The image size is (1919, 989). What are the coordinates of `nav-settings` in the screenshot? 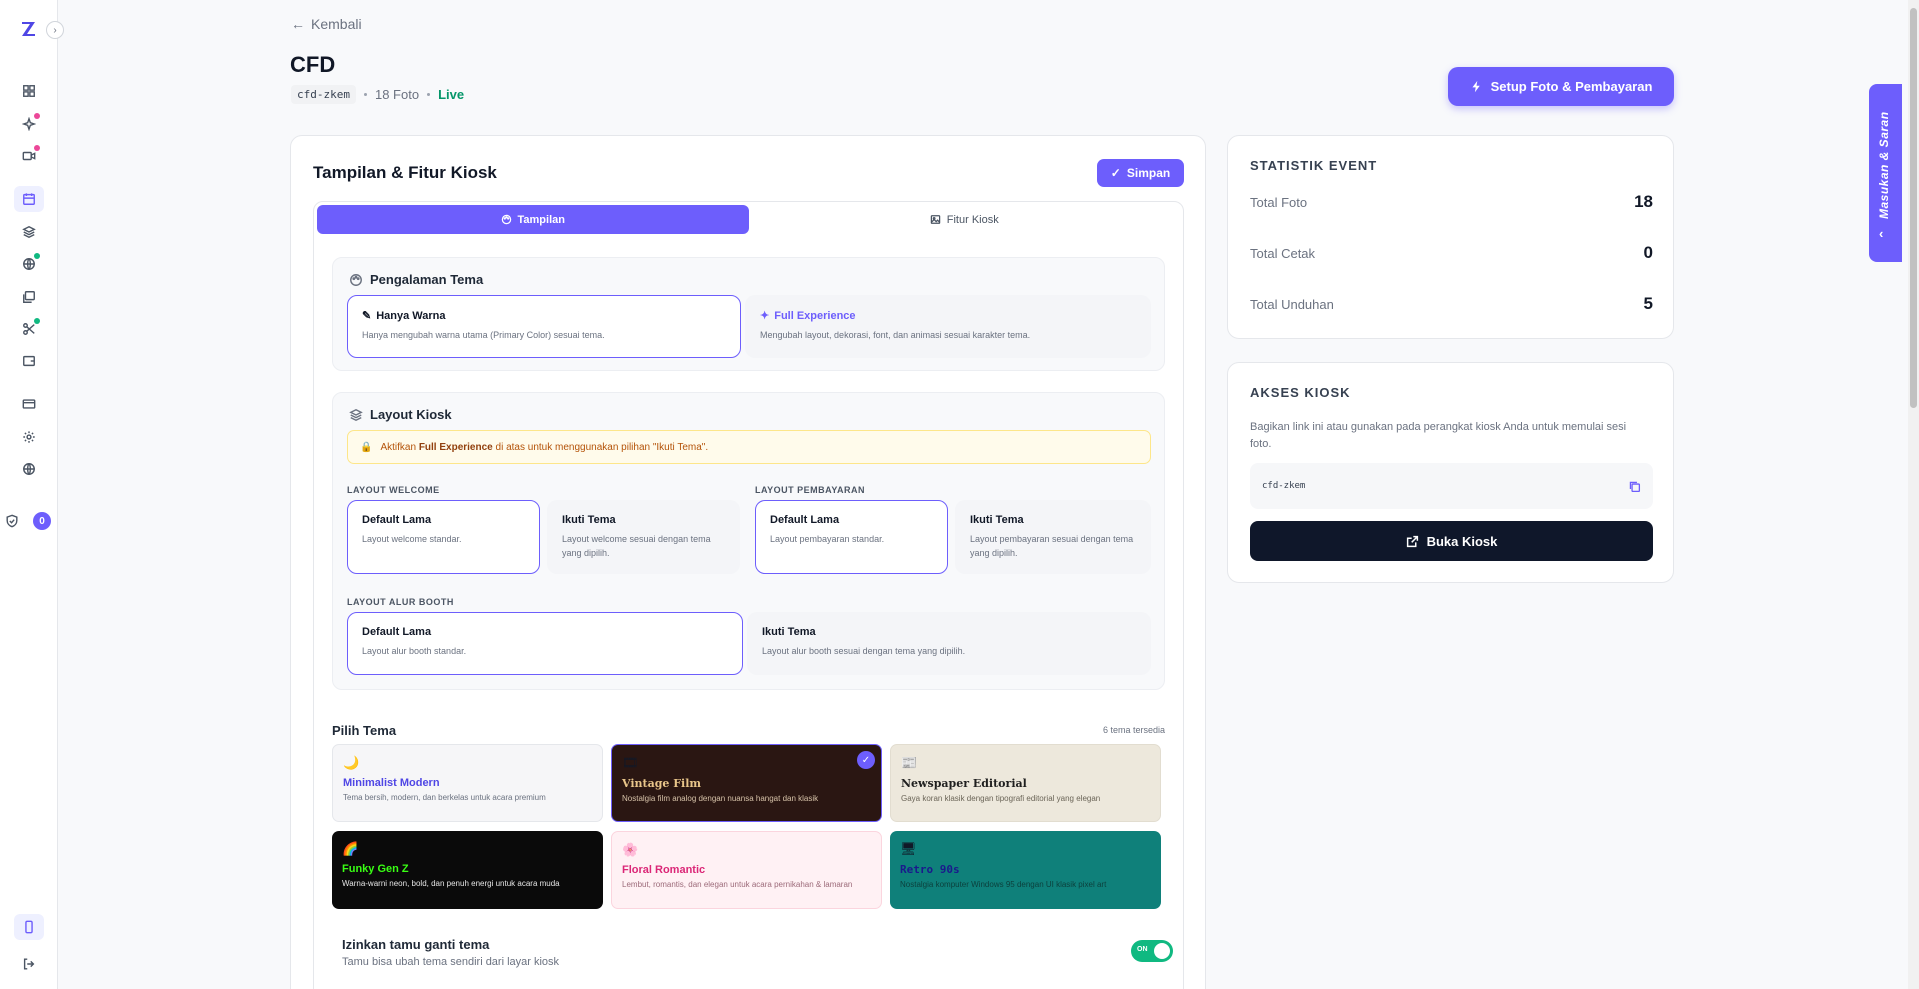 It's located at (29, 437).